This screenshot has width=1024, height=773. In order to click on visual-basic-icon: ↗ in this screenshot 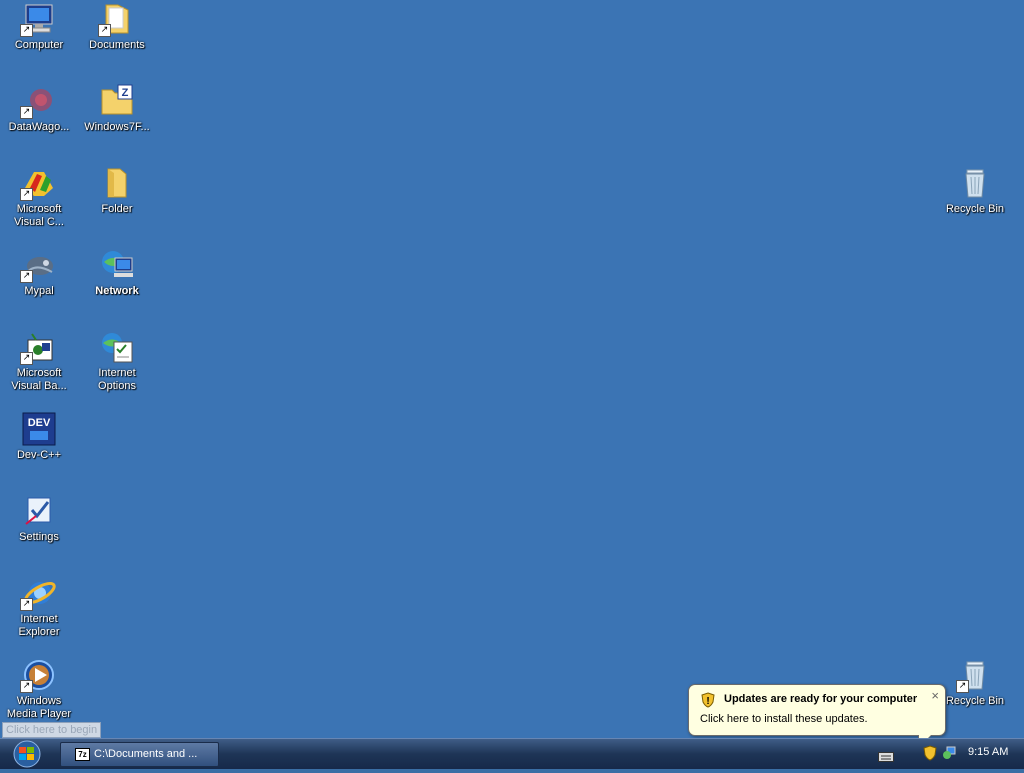, I will do `click(38, 347)`.